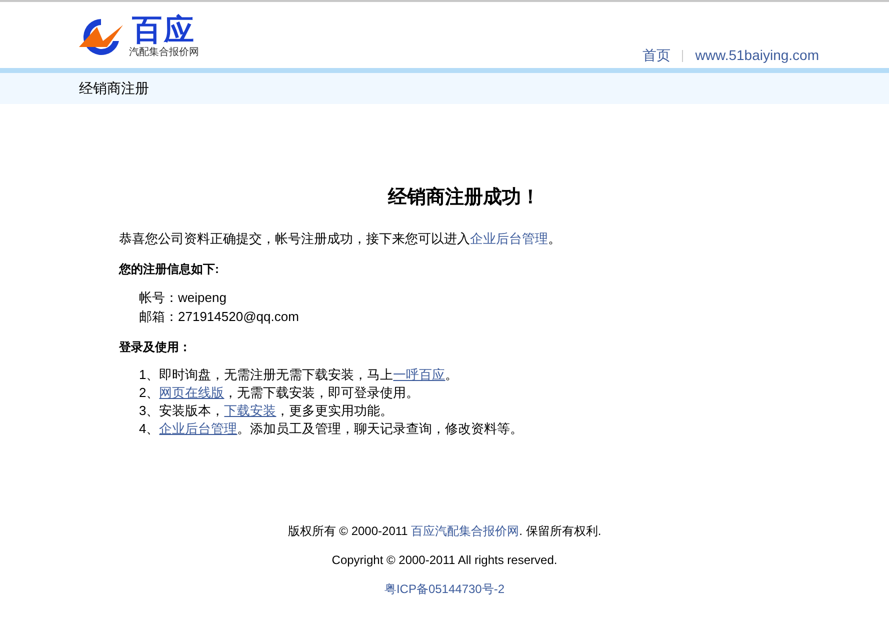 The image size is (889, 618). Describe the element at coordinates (299, 375) in the screenshot. I see `usage-item: 1、即时询盘，无需注册无需下载安装，马上一呼百应。` at that location.